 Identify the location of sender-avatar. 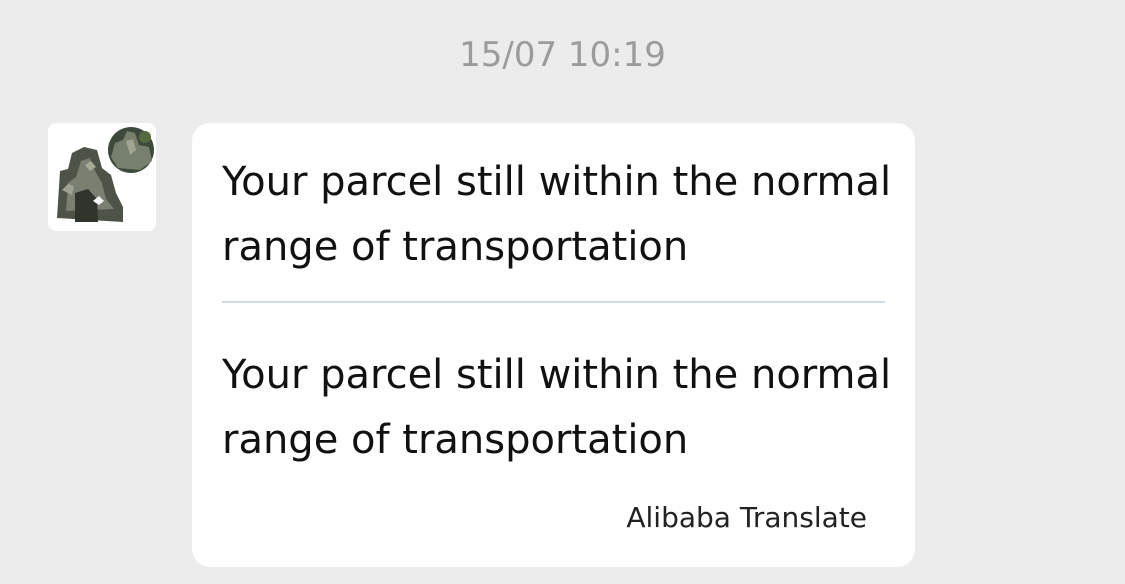
(102, 177).